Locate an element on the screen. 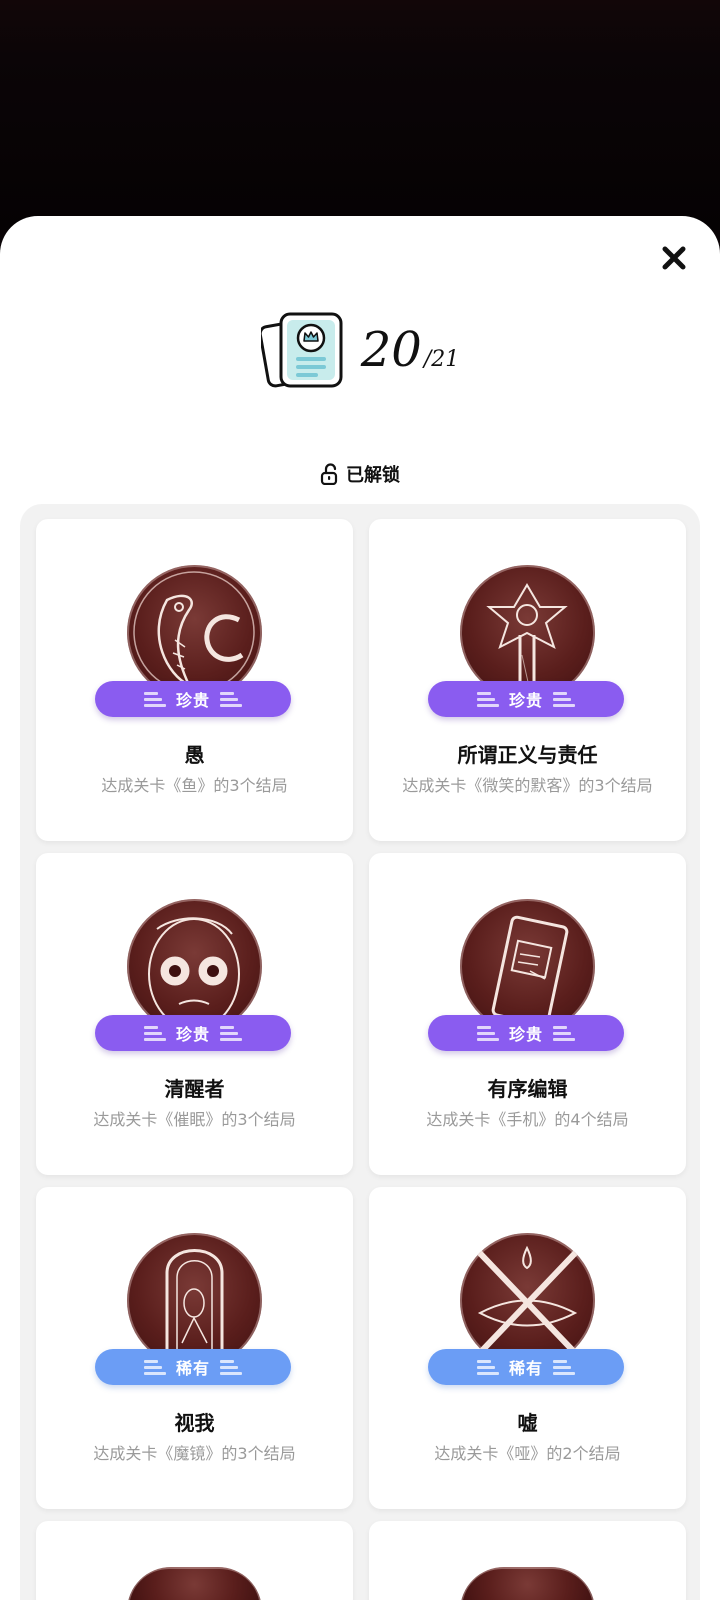  achievement-card: 稀有 嘘 达成关卡《哑》的2个结局 is located at coordinates (527, 1348).